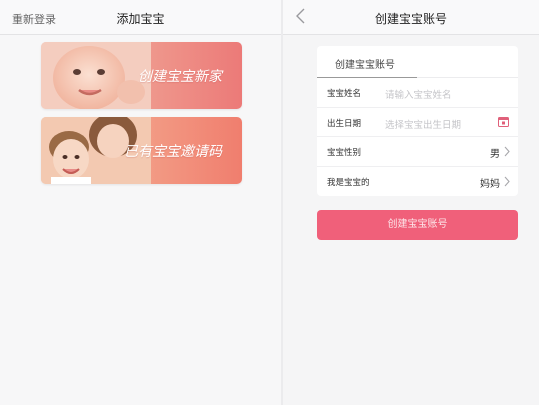  I want to click on baby-name-input: 请输入宝宝姓名, so click(418, 94).